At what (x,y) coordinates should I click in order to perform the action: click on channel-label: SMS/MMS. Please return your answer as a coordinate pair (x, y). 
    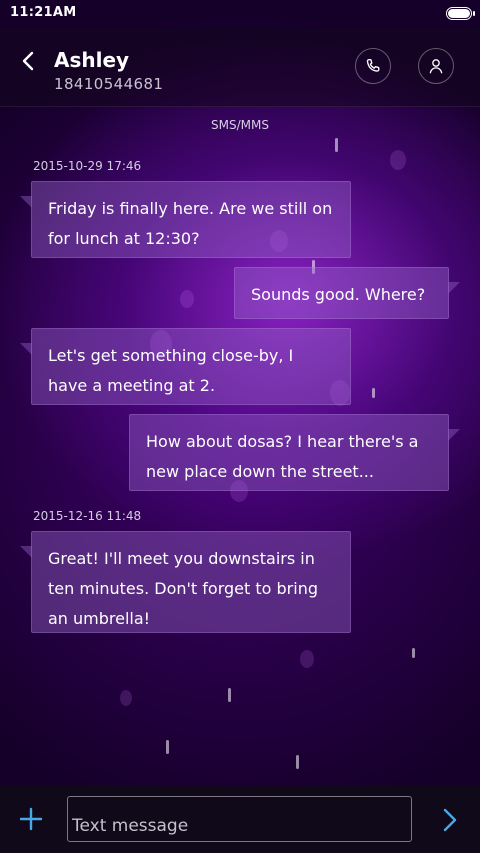
    Looking at the image, I should click on (240, 125).